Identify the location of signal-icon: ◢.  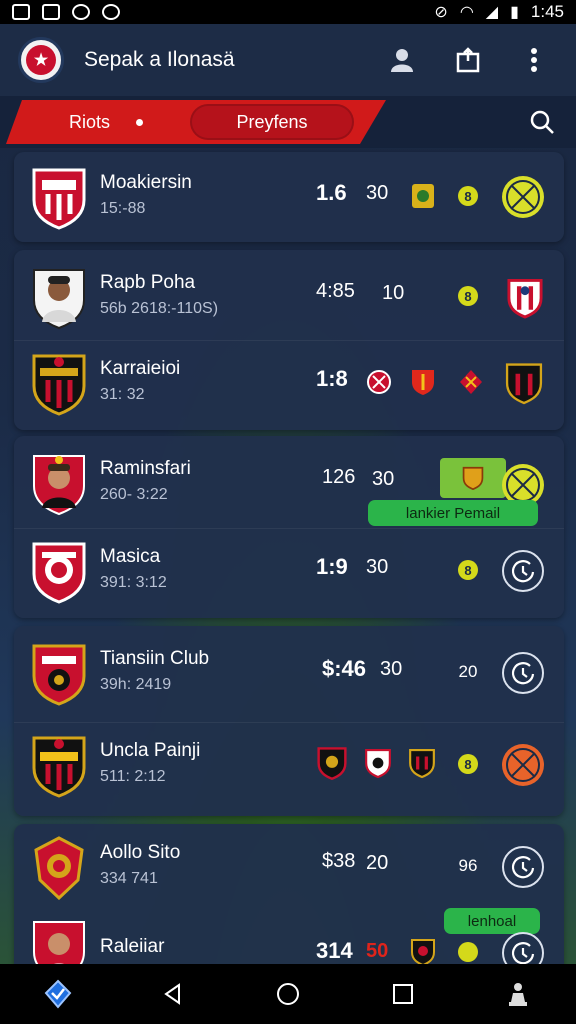
(492, 12).